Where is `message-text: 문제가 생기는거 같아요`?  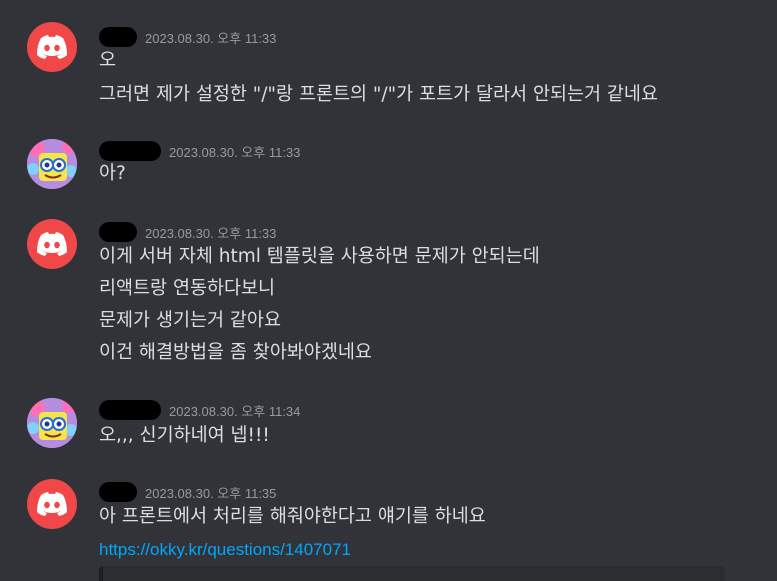
message-text: 문제가 생기는거 같아요 is located at coordinates (190, 320).